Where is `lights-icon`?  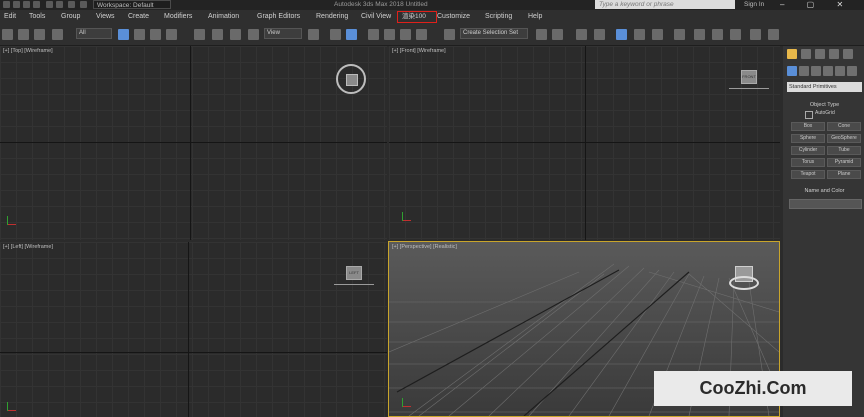
lights-icon is located at coordinates (816, 71).